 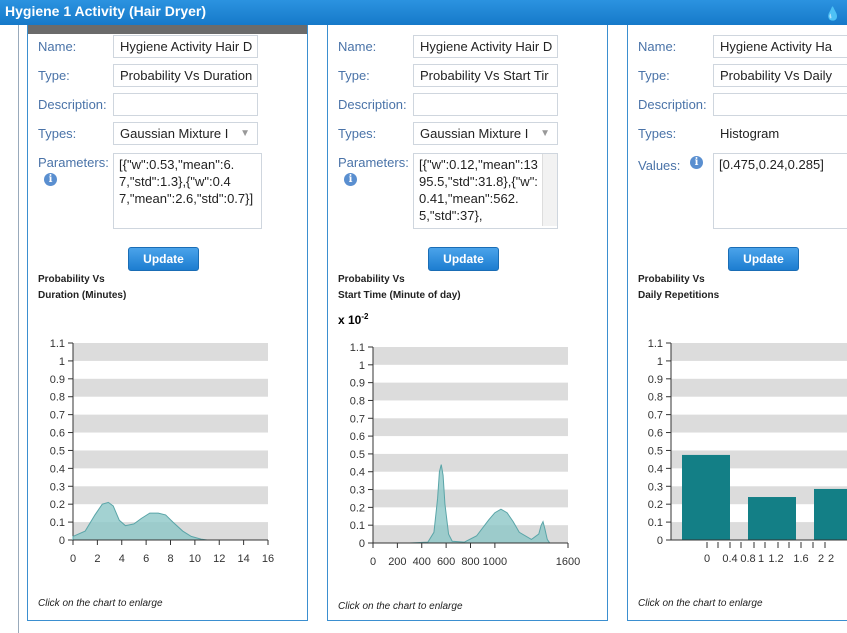 What do you see at coordinates (780, 46) in the screenshot?
I see `name-input: Hygiene Activity Ha` at bounding box center [780, 46].